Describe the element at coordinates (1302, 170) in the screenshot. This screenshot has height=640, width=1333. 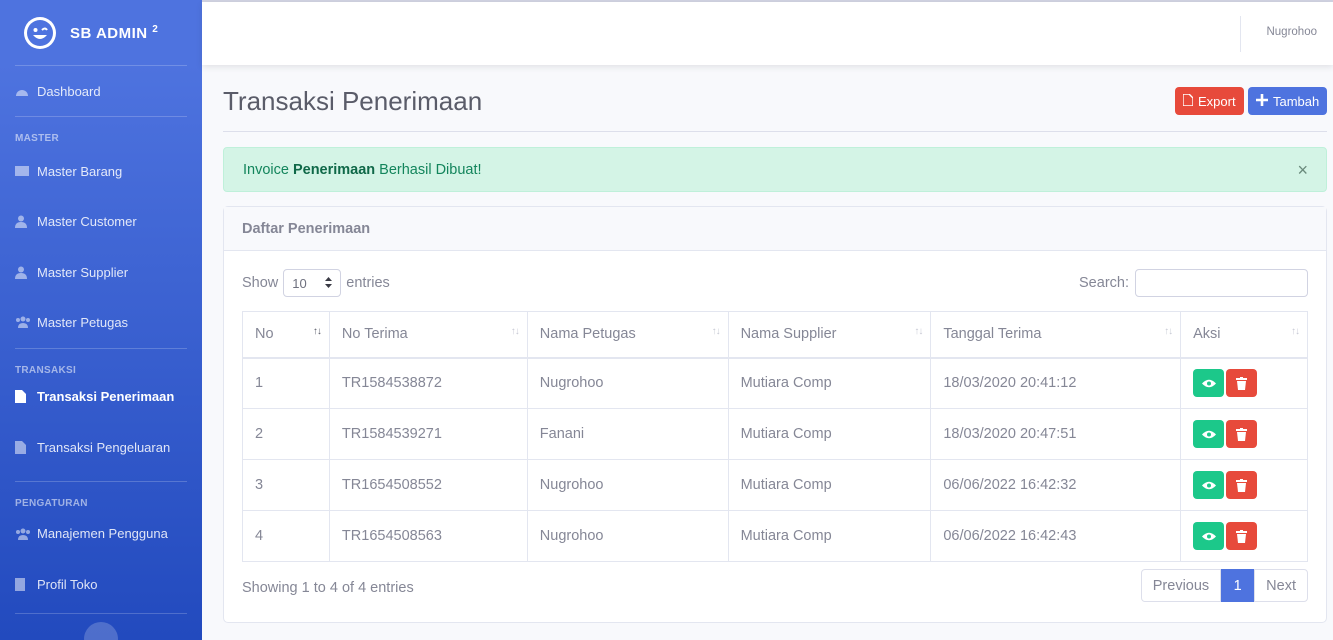
I see `close-icon: ×` at that location.